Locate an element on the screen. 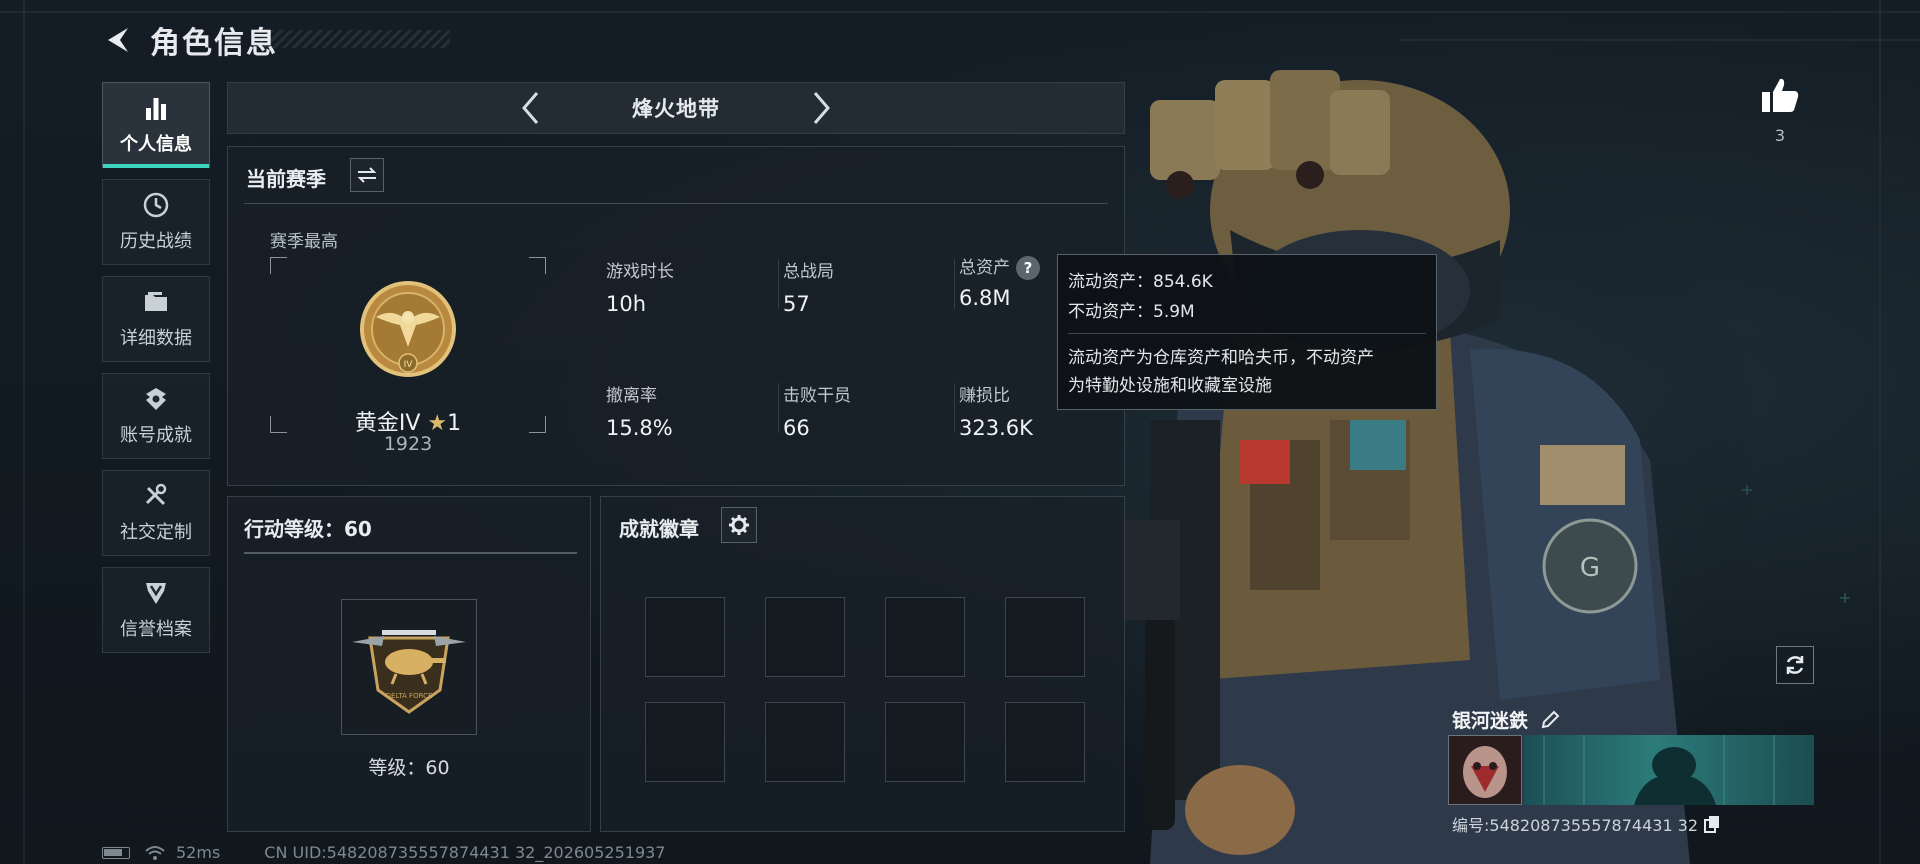  folder-icon is located at coordinates (156, 301).